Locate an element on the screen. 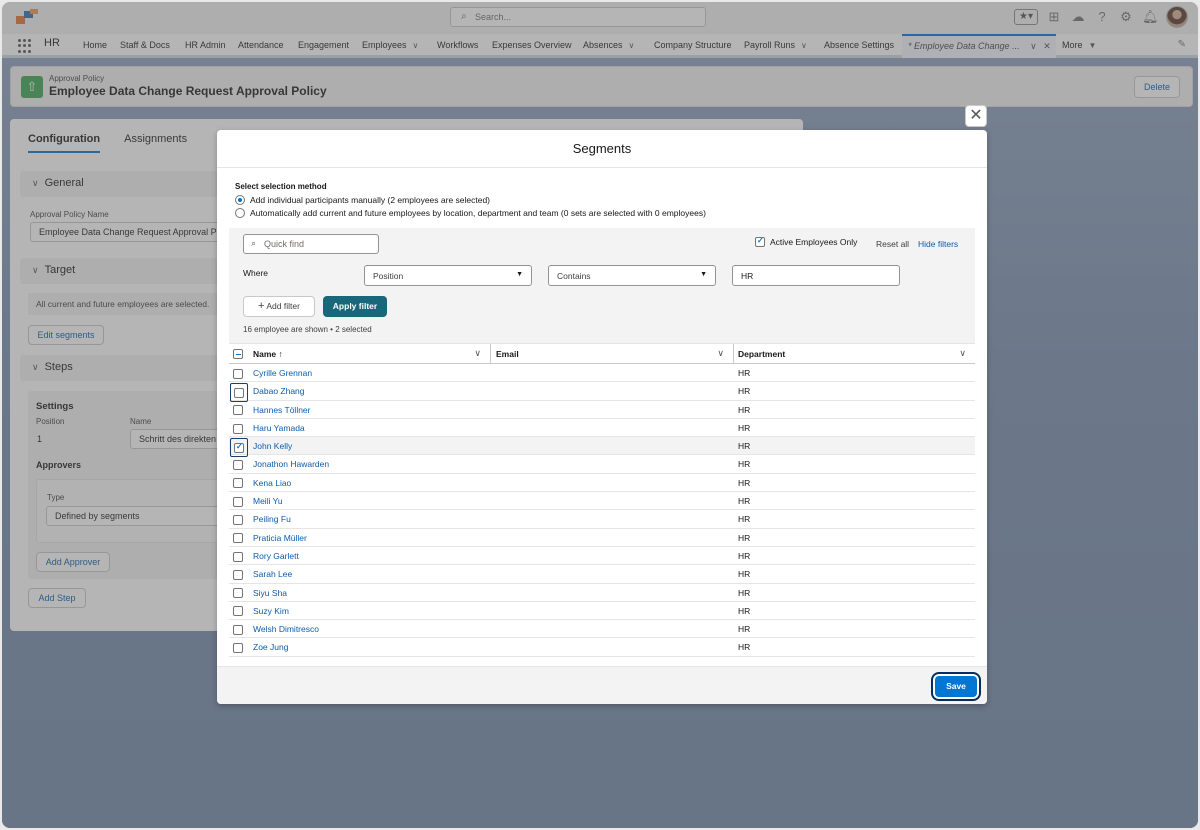 The height and width of the screenshot is (830, 1200). table-row: Sarah Lee HR is located at coordinates (602, 574).